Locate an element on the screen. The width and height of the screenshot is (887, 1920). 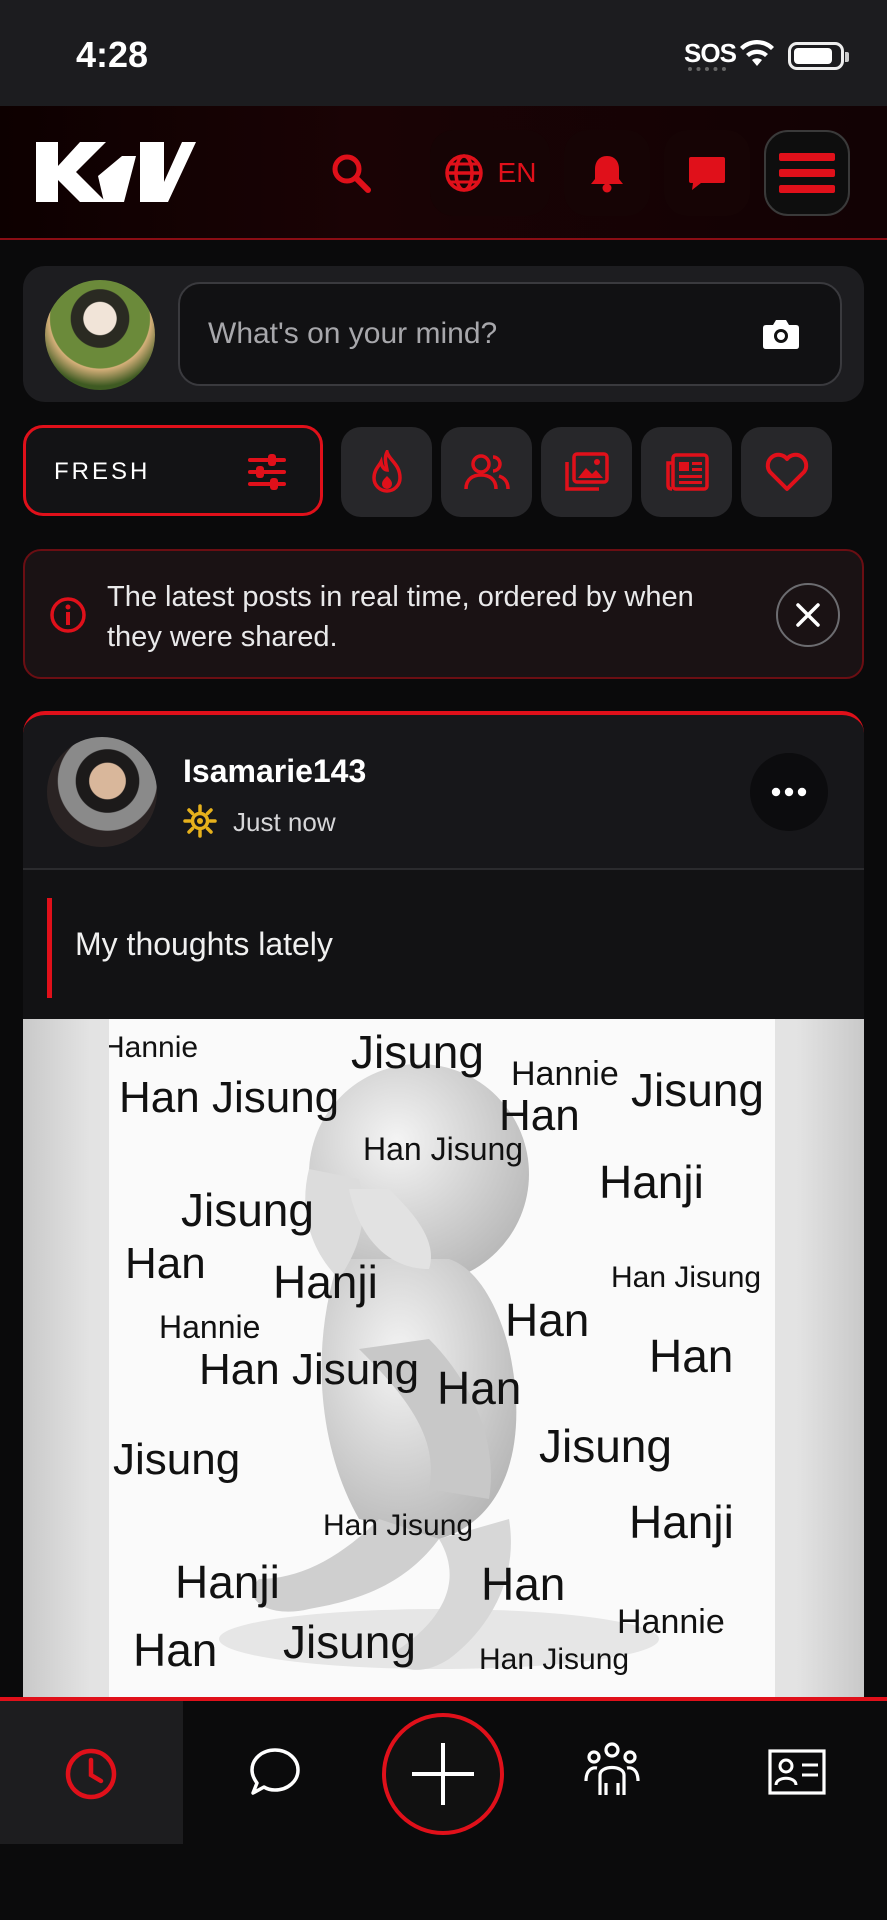
gallery-icon is located at coordinates (586, 471).